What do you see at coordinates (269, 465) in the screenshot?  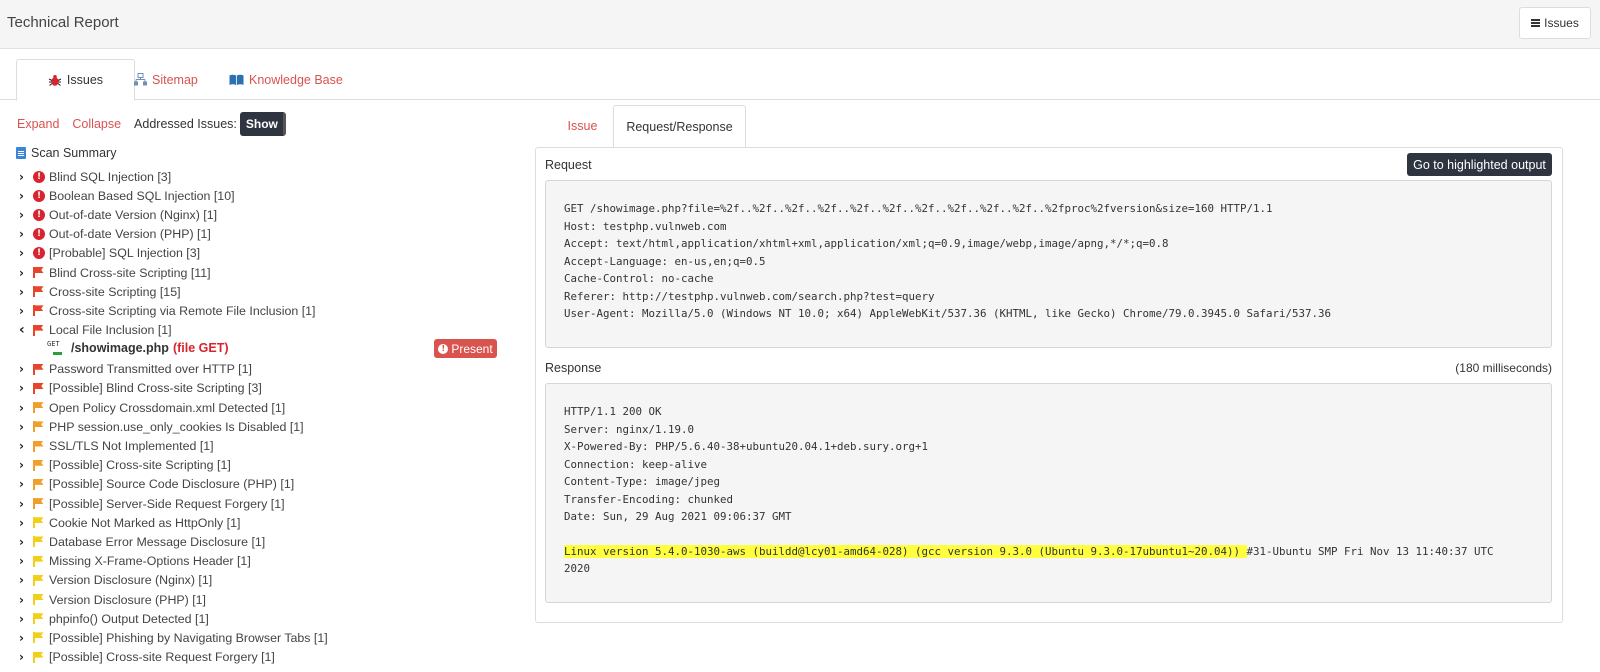 I see `tree-item: › [Possible] Cross-site Scripting [1]` at bounding box center [269, 465].